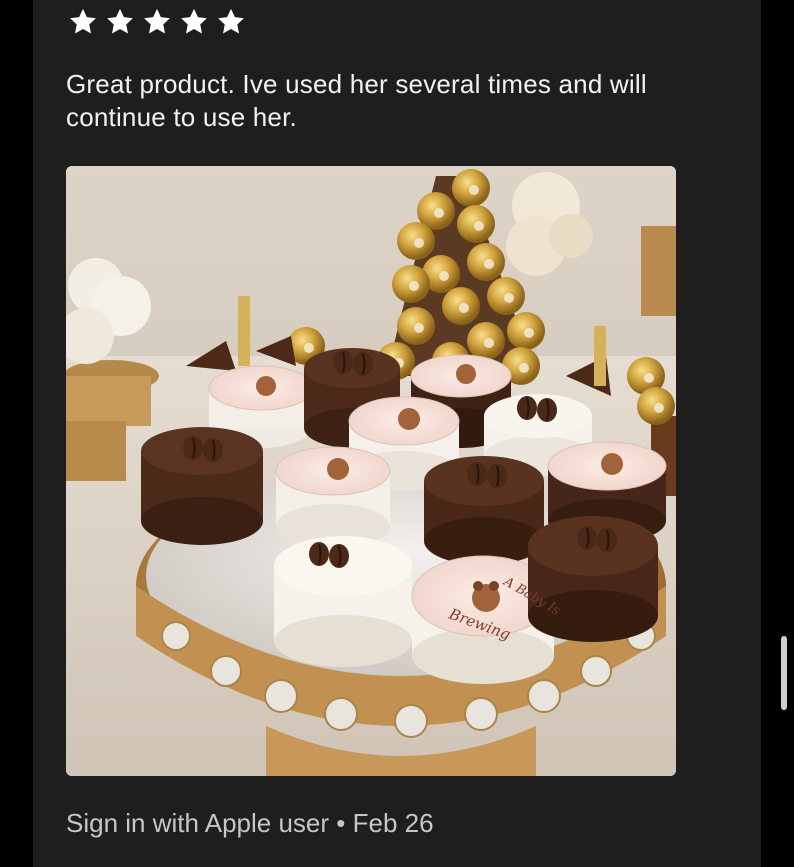  What do you see at coordinates (393, 823) in the screenshot?
I see `review-date: Feb 26` at bounding box center [393, 823].